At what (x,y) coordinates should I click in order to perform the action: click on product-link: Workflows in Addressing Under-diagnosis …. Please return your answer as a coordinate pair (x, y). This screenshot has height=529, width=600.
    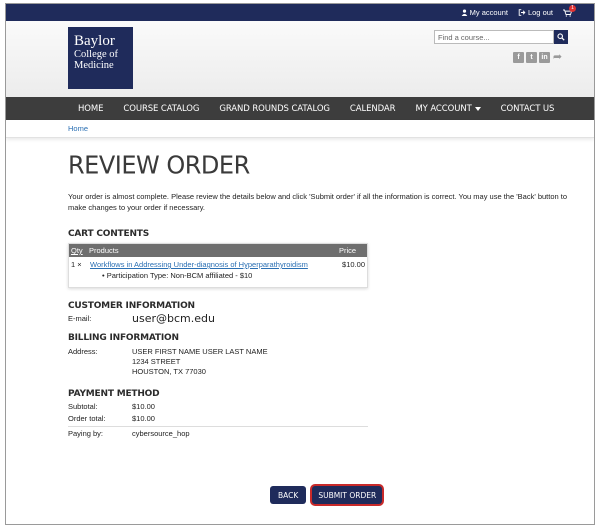
    Looking at the image, I should click on (211, 265).